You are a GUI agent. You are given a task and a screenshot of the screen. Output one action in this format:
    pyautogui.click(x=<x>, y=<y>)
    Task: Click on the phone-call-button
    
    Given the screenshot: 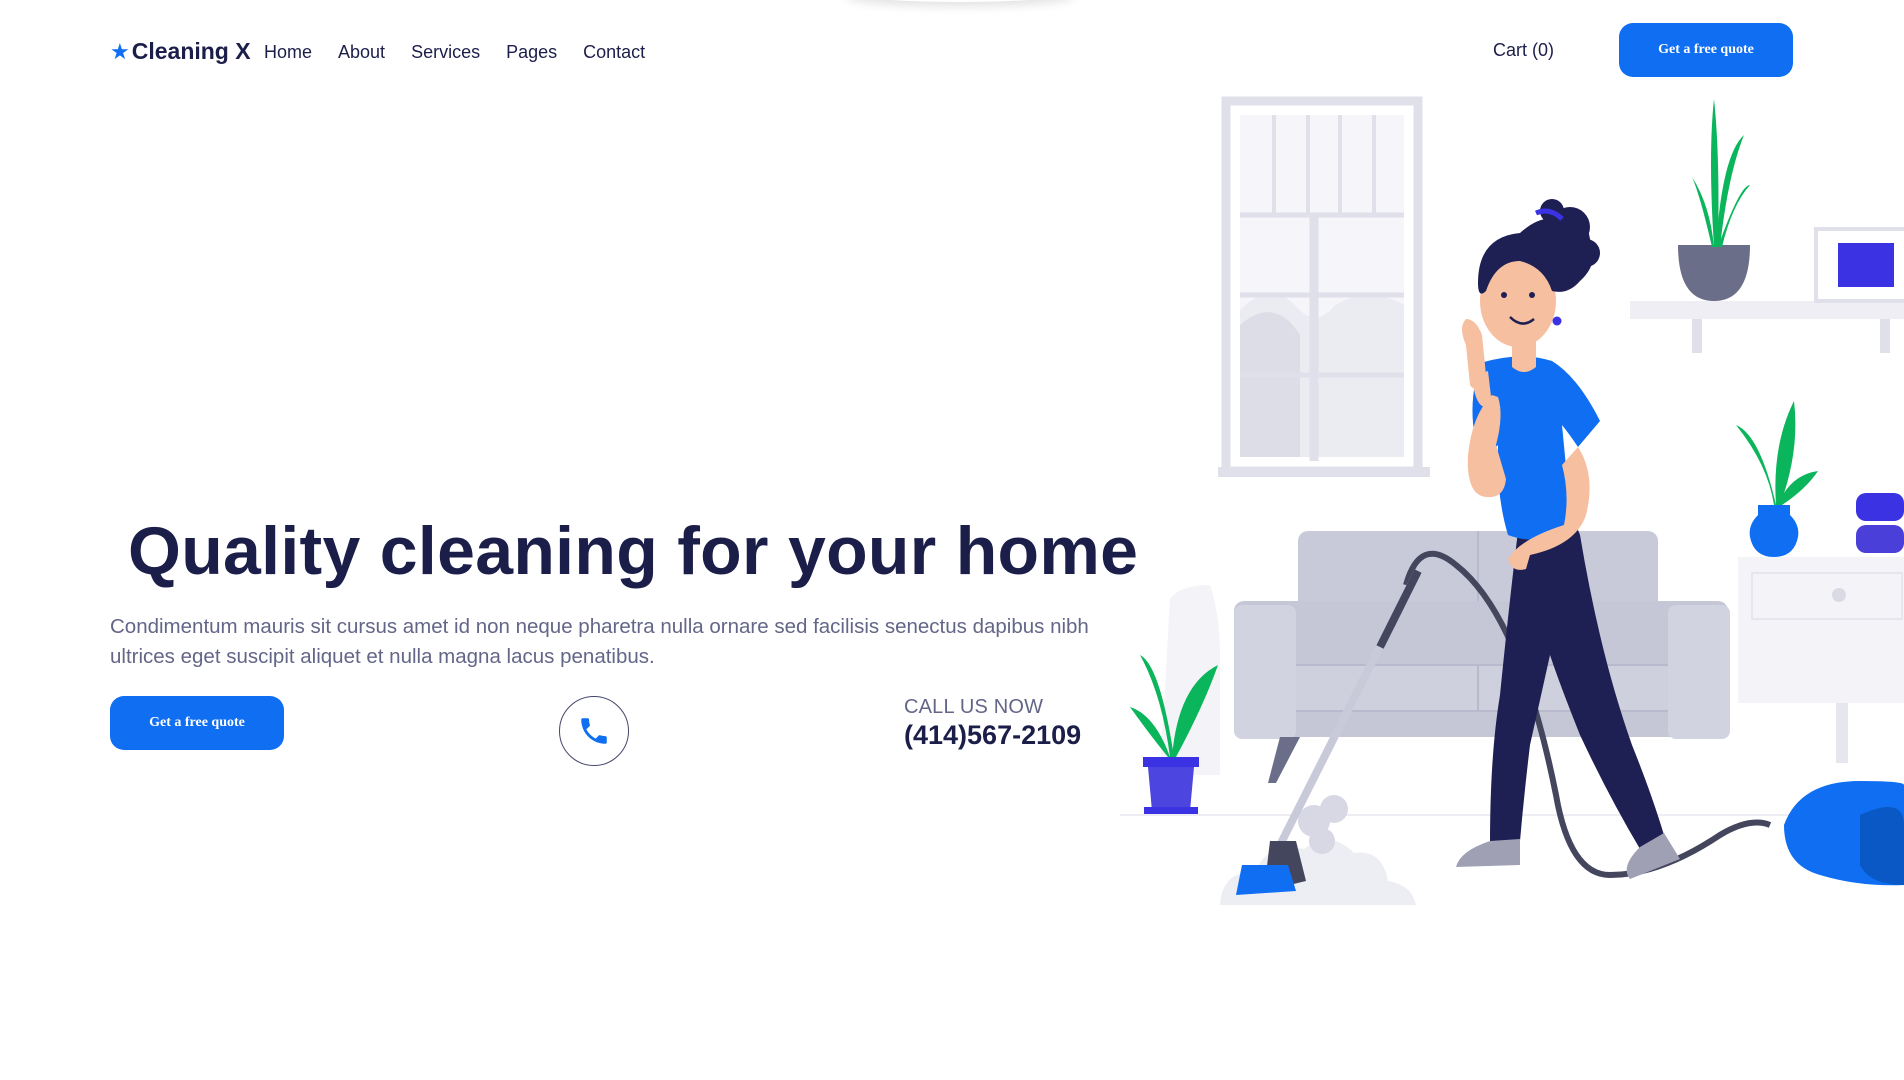 What is the action you would take?
    pyautogui.click(x=594, y=731)
    